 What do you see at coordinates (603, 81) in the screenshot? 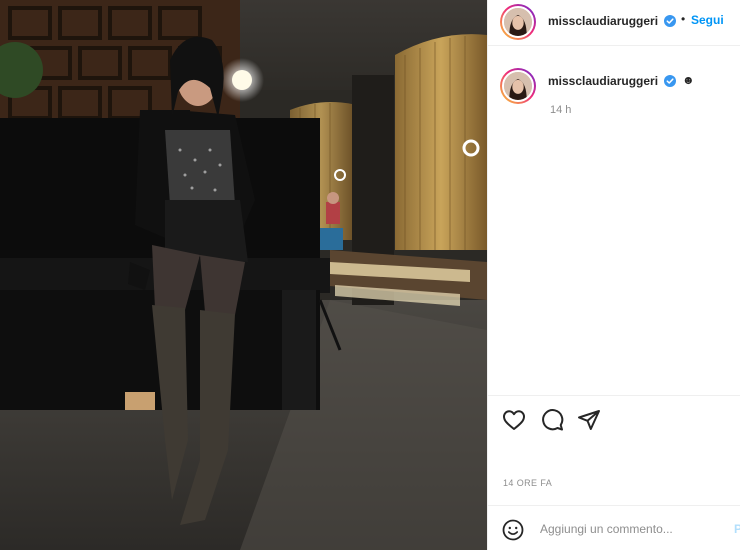
I see `caption-username: missclaudiaruggeri` at bounding box center [603, 81].